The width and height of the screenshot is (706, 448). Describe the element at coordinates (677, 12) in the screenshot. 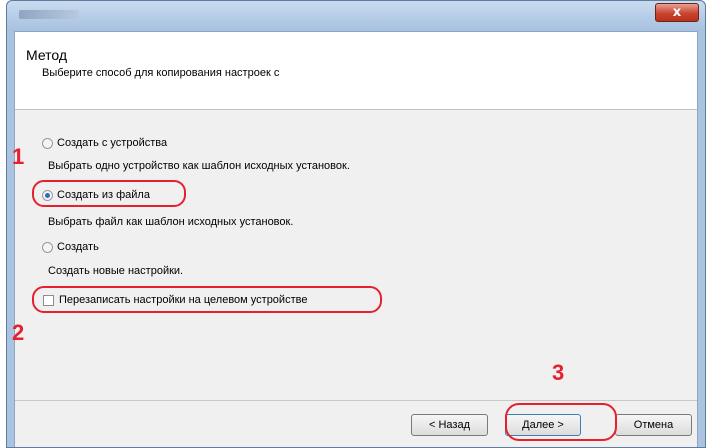

I see `close-button: x` at that location.